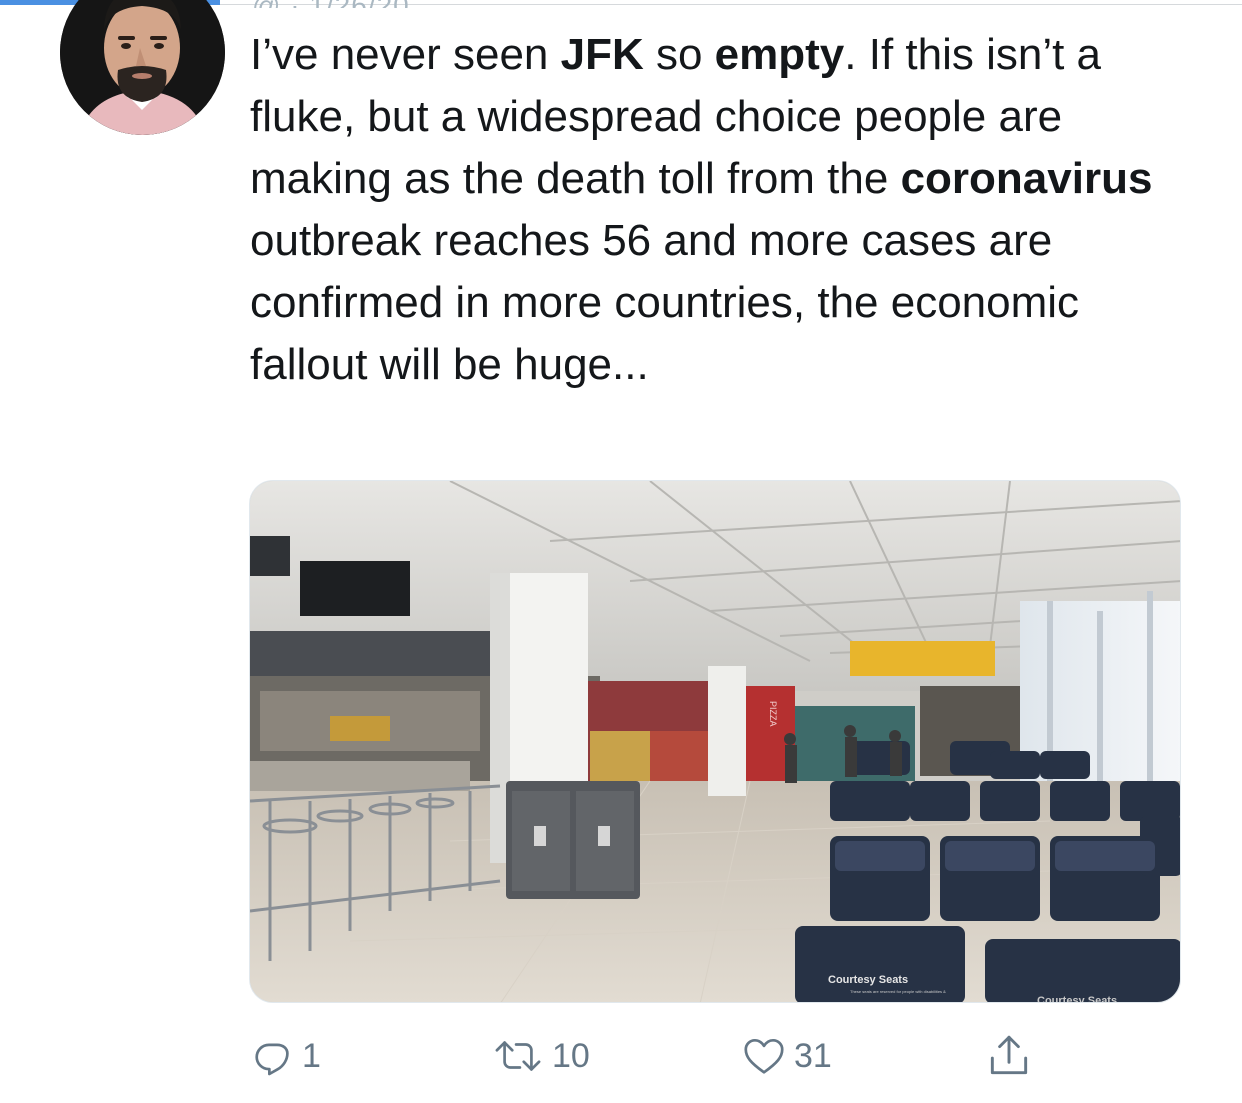 This screenshot has width=1242, height=1103. What do you see at coordinates (779, 54) in the screenshot?
I see `tweet-keyword: empty` at bounding box center [779, 54].